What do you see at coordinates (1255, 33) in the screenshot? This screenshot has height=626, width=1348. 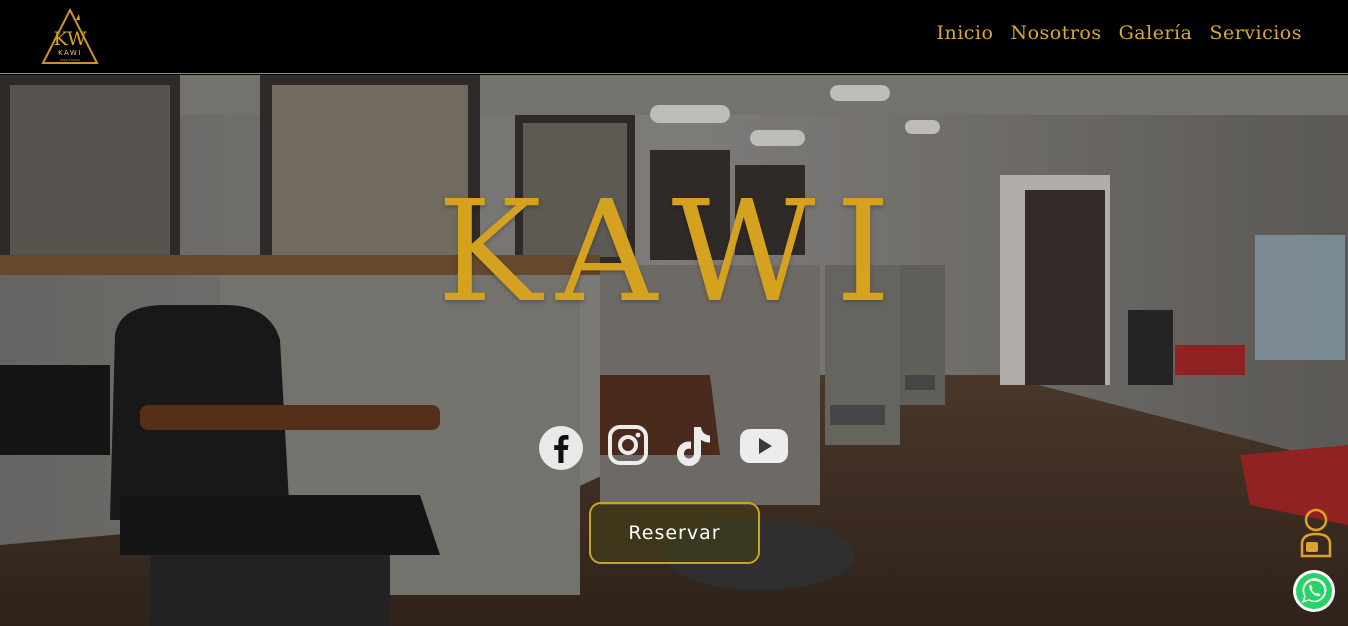 I see `nav-servicios: Servicios` at bounding box center [1255, 33].